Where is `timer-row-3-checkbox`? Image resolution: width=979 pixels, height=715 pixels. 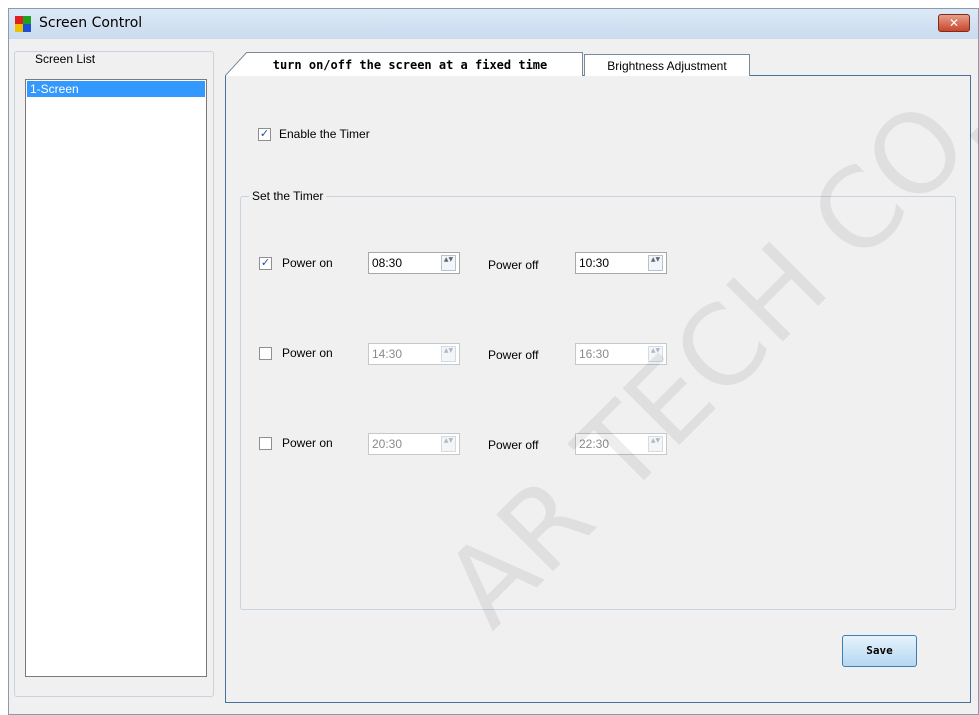
timer-row-3-checkbox is located at coordinates (265, 443).